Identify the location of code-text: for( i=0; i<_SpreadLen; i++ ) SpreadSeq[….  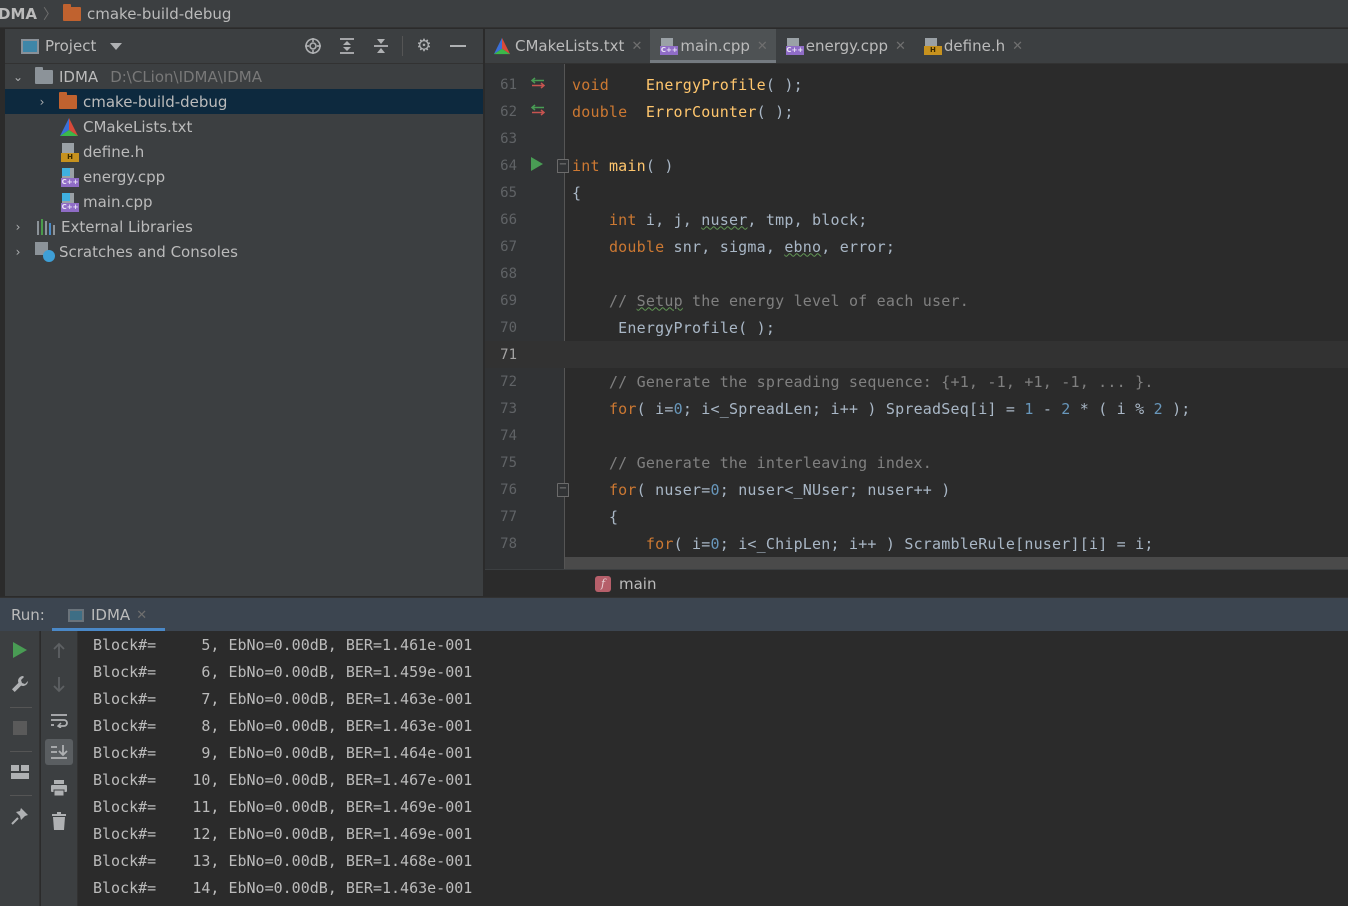
(899, 408).